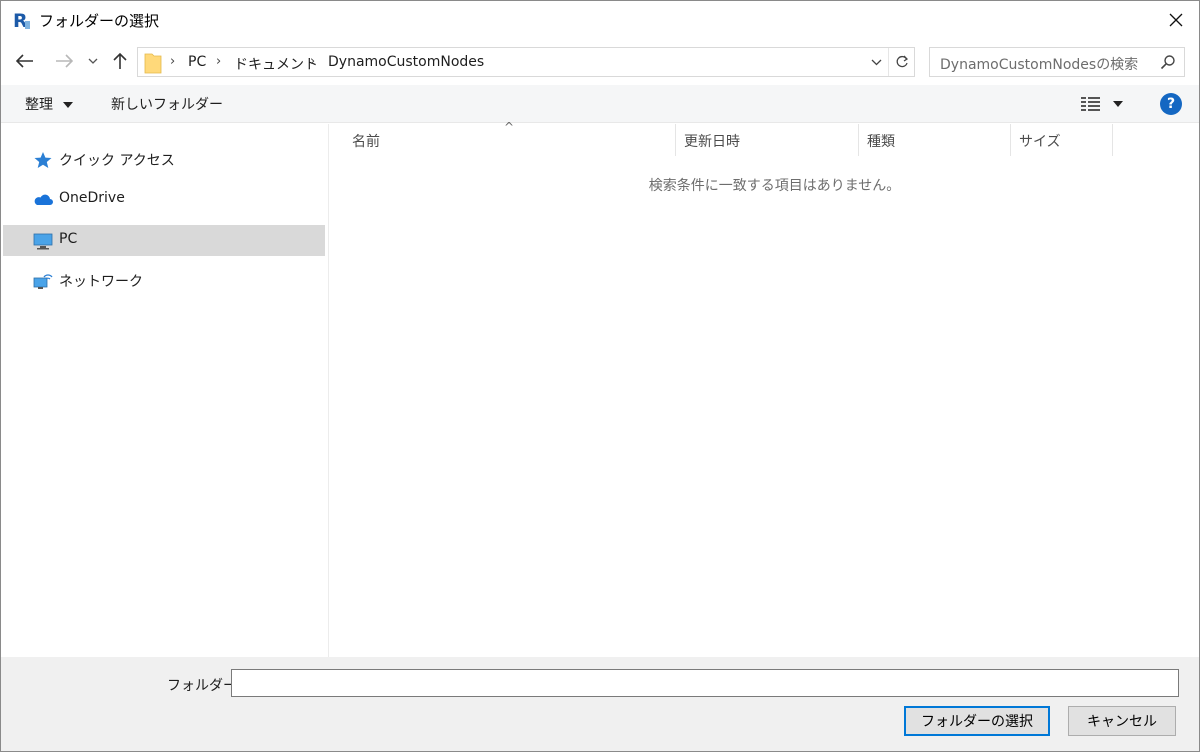 The height and width of the screenshot is (752, 1200). Describe the element at coordinates (526, 62) in the screenshot. I see `address-bar: › PC › ドキュメント › DynamoCustomNodes` at that location.